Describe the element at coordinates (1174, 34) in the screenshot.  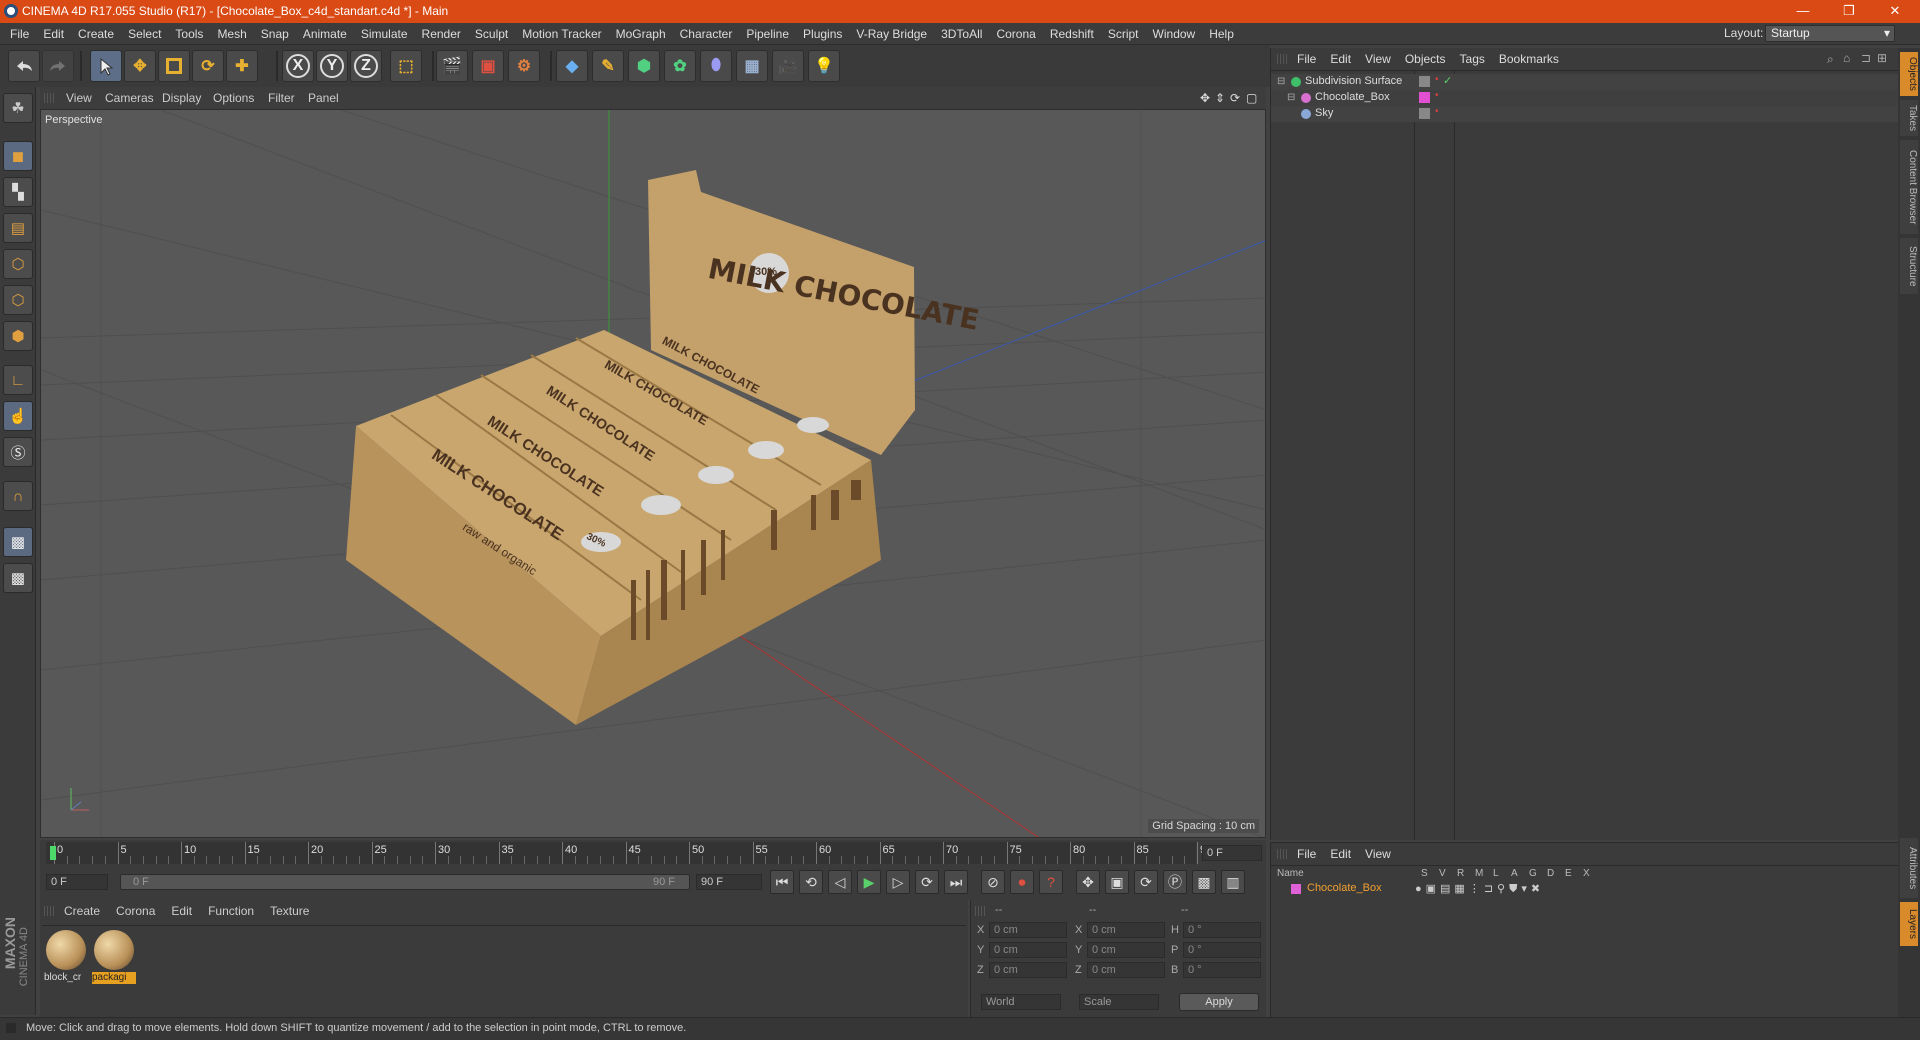
I see `menu-window: Window` at that location.